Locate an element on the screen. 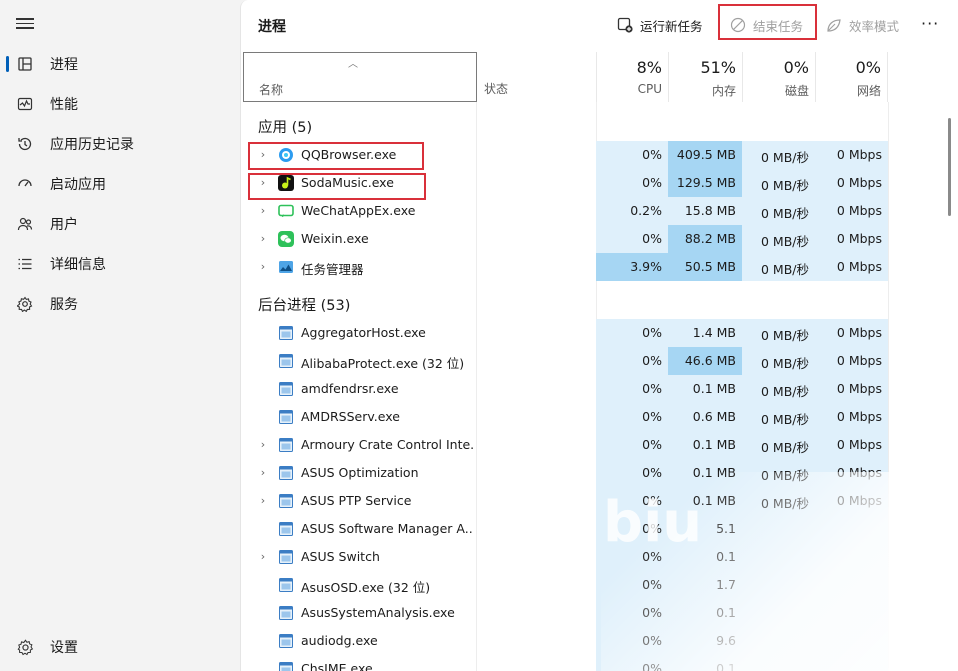  process-name: AMDRSServ.exe is located at coordinates (350, 416).